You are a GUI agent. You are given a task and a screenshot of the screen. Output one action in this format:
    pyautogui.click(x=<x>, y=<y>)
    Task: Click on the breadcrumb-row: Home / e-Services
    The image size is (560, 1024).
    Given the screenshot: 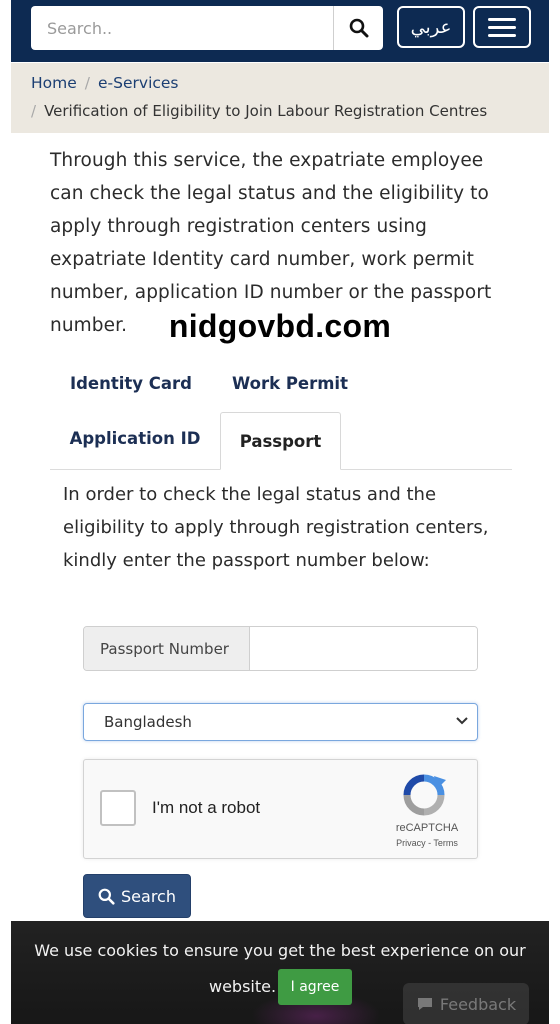 What is the action you would take?
    pyautogui.click(x=280, y=83)
    